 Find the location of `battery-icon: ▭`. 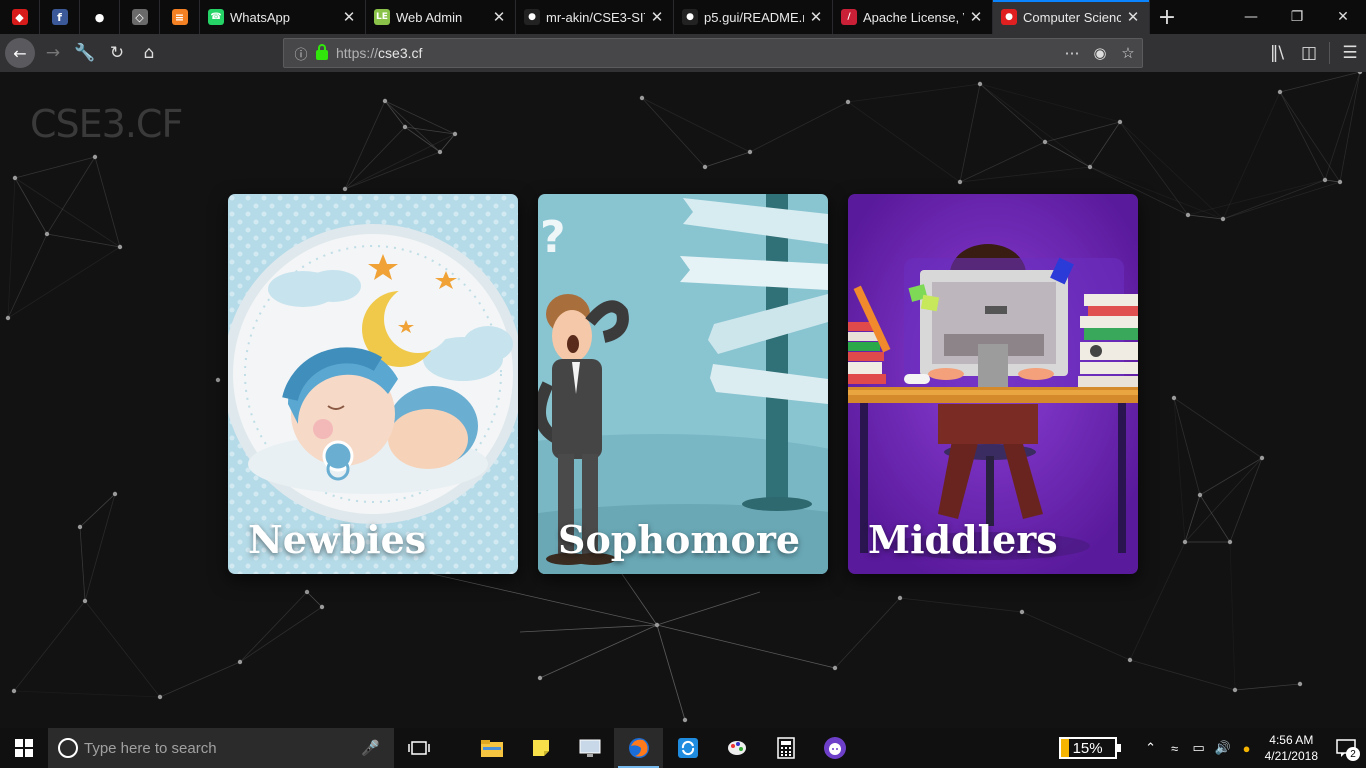

battery-icon: ▭ is located at coordinates (1199, 748).